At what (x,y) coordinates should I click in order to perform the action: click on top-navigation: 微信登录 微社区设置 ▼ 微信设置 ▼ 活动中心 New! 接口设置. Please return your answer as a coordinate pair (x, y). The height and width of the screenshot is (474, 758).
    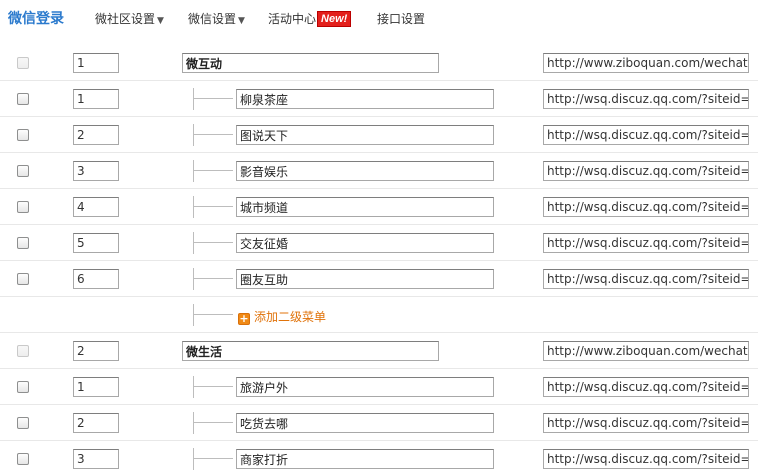
    Looking at the image, I should click on (379, 18).